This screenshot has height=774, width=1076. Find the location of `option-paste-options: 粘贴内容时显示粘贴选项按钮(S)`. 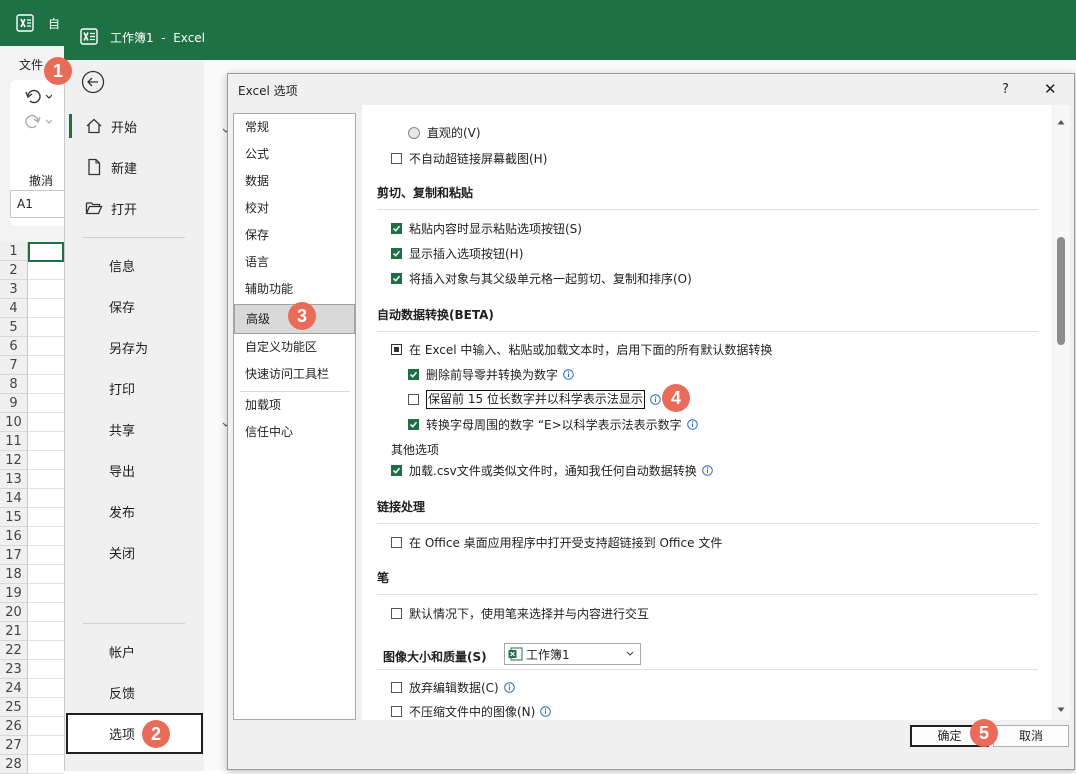

option-paste-options: 粘贴内容时显示粘贴选项按钮(S) is located at coordinates (486, 228).